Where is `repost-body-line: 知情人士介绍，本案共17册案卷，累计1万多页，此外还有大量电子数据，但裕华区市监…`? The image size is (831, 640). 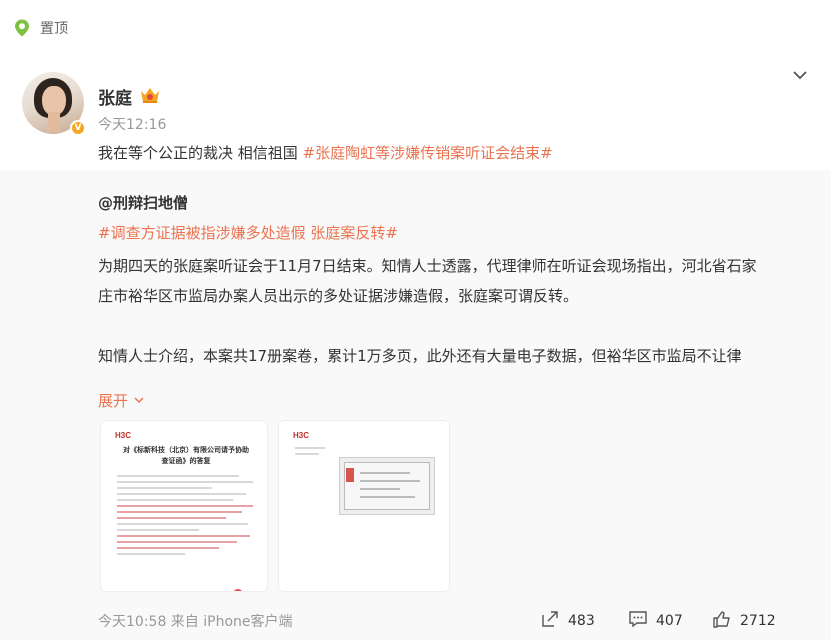
repost-body-line: 知情人士介绍，本案共17册案卷，累计1万多页，此外还有大量电子数据，但裕华区市监… is located at coordinates (420, 356).